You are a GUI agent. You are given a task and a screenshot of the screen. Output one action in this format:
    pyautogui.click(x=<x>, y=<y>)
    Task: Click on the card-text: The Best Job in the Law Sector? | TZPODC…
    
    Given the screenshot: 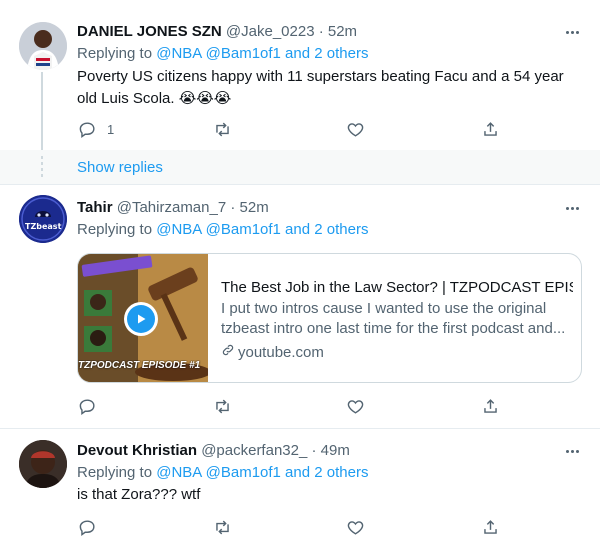 What is the action you would take?
    pyautogui.click(x=397, y=320)
    